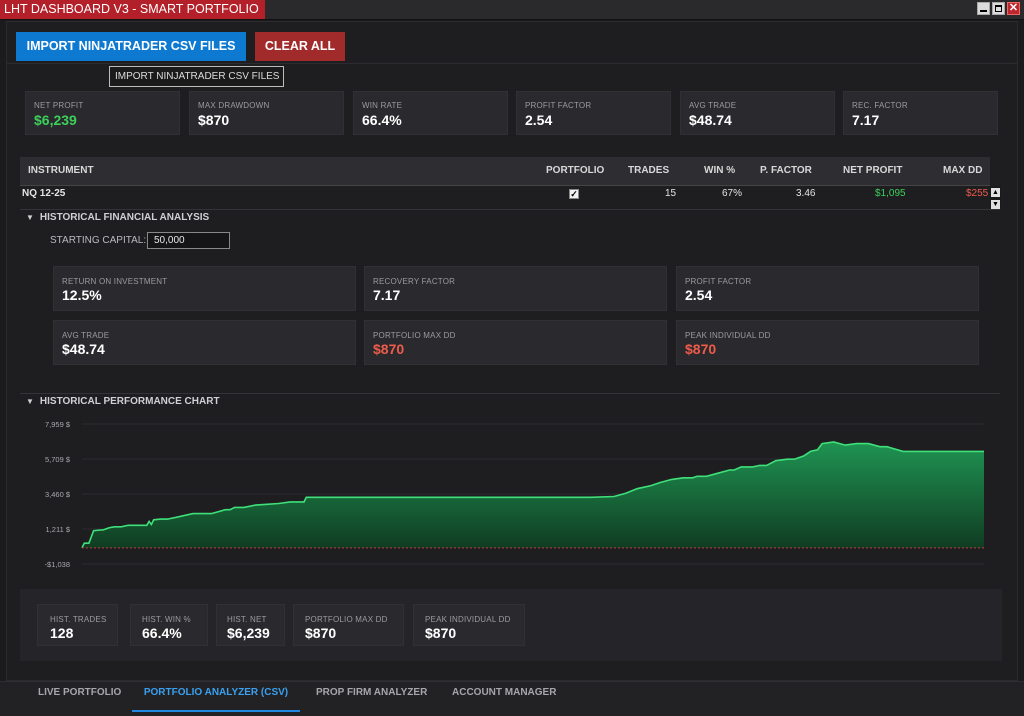  What do you see at coordinates (880, 105) in the screenshot?
I see `card-label: REC. FACTOR` at bounding box center [880, 105].